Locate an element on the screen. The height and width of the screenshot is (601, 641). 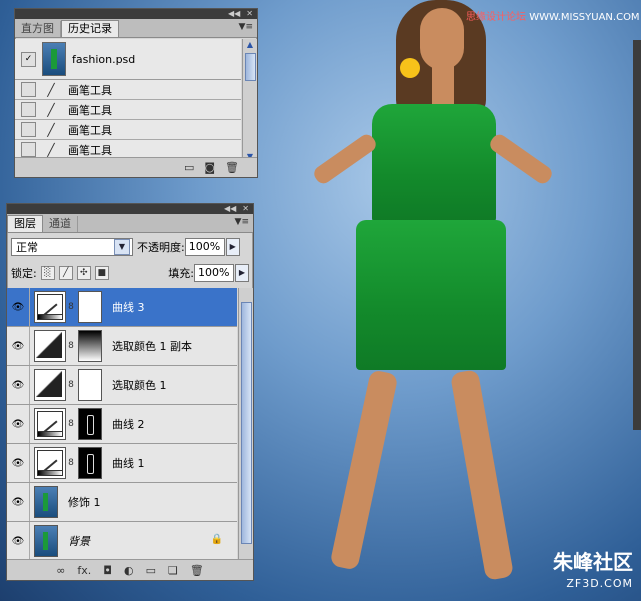
link-layers-icon: ∞ is located at coordinates (60, 570).